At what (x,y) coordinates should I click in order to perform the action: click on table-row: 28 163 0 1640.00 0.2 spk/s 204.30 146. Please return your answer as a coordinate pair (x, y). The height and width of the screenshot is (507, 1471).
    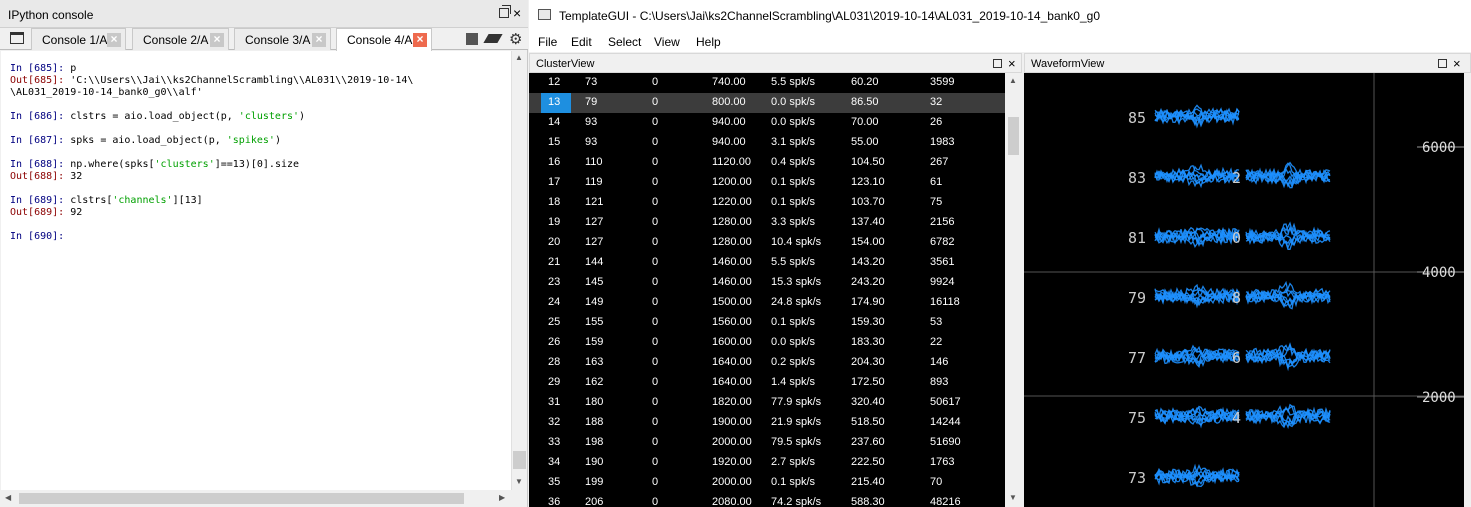
    Looking at the image, I should click on (767, 363).